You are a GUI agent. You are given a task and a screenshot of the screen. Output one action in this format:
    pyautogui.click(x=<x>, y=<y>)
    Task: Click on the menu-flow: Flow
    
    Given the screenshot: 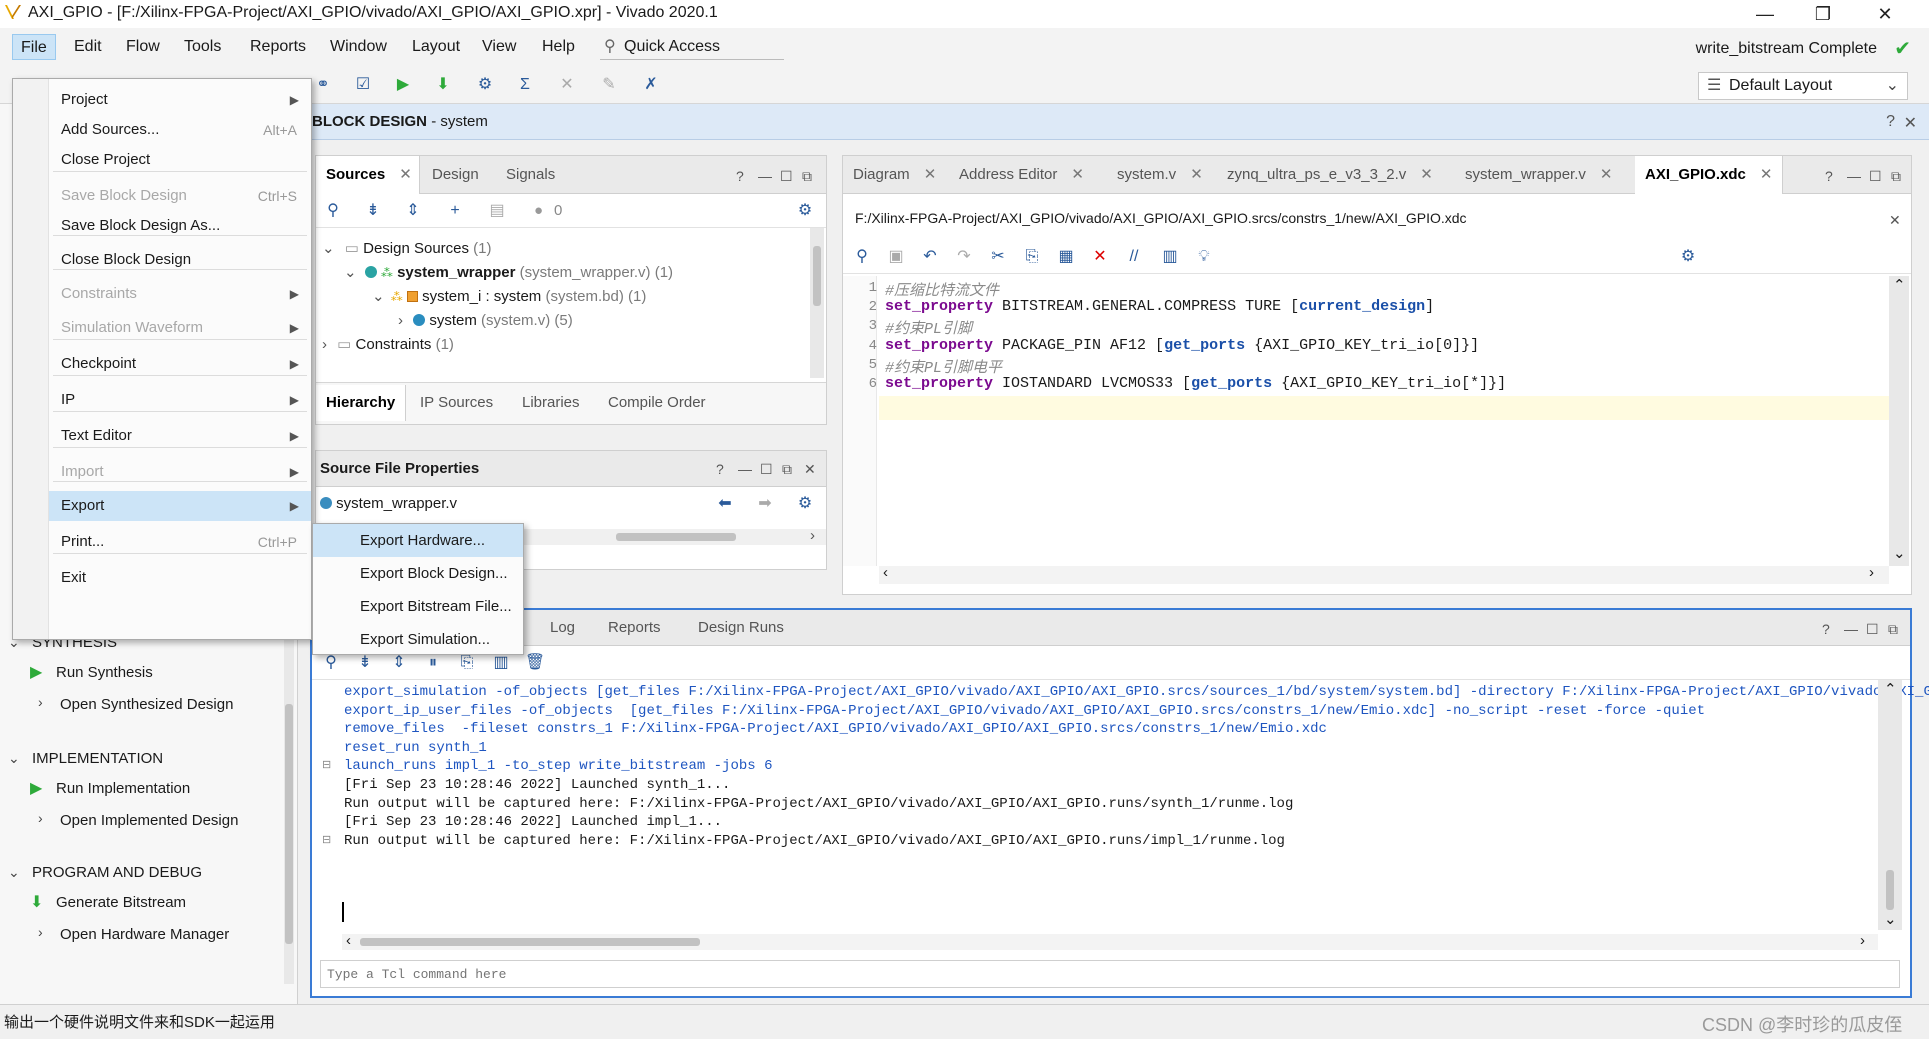 What is the action you would take?
    pyautogui.click(x=143, y=47)
    